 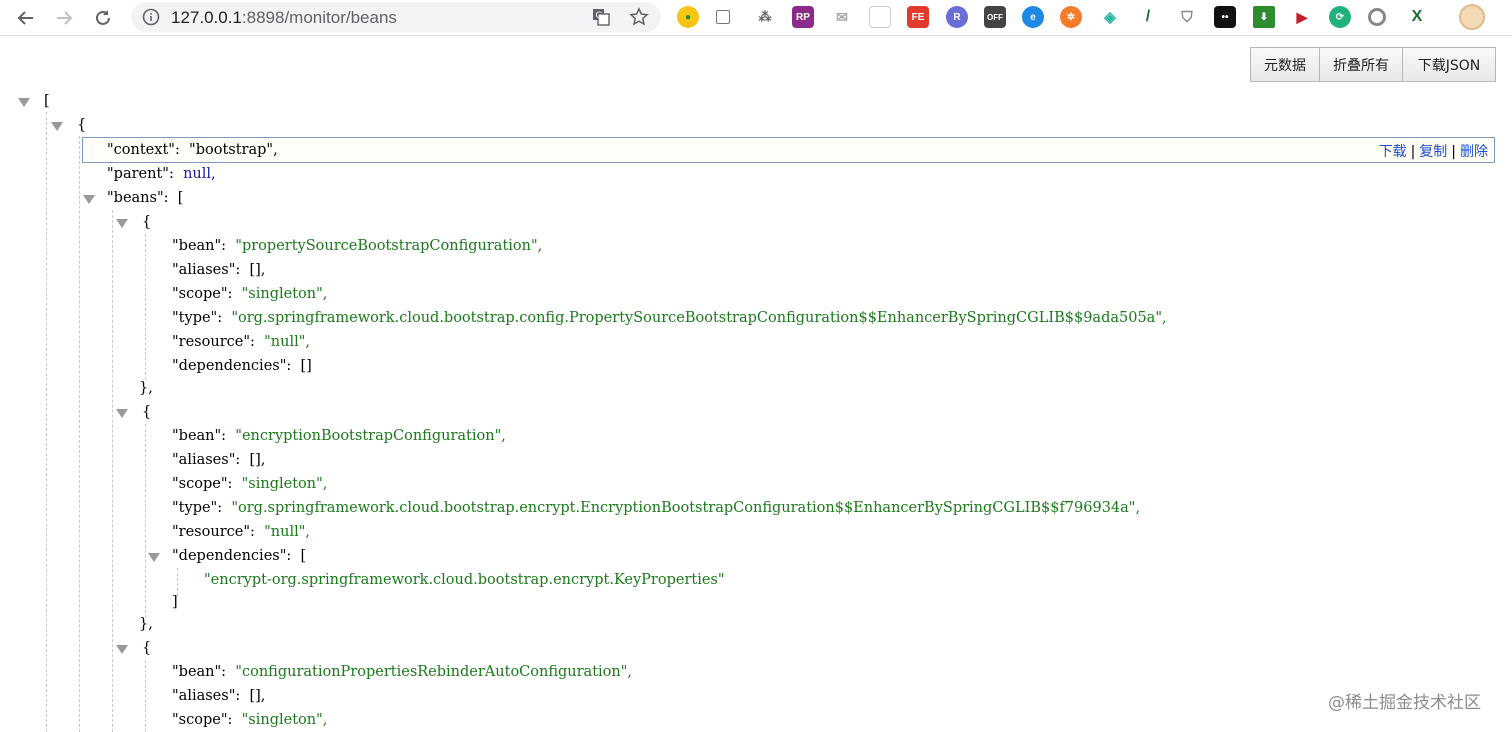 What do you see at coordinates (1393, 152) in the screenshot?
I see `row-download-link: 下载` at bounding box center [1393, 152].